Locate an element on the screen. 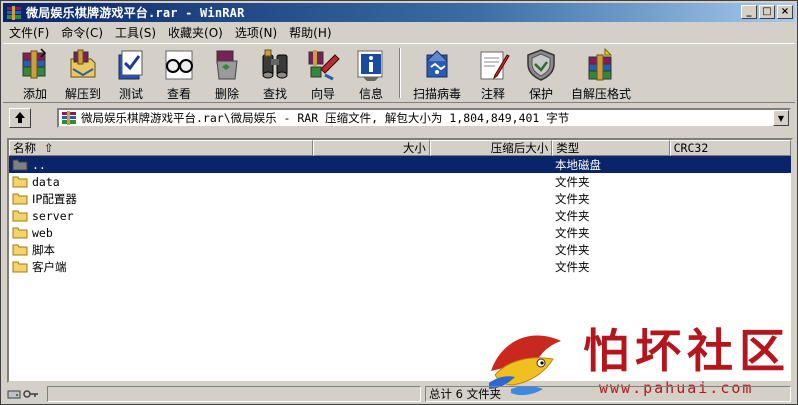 The image size is (798, 405). extract-to-icon is located at coordinates (83, 63).